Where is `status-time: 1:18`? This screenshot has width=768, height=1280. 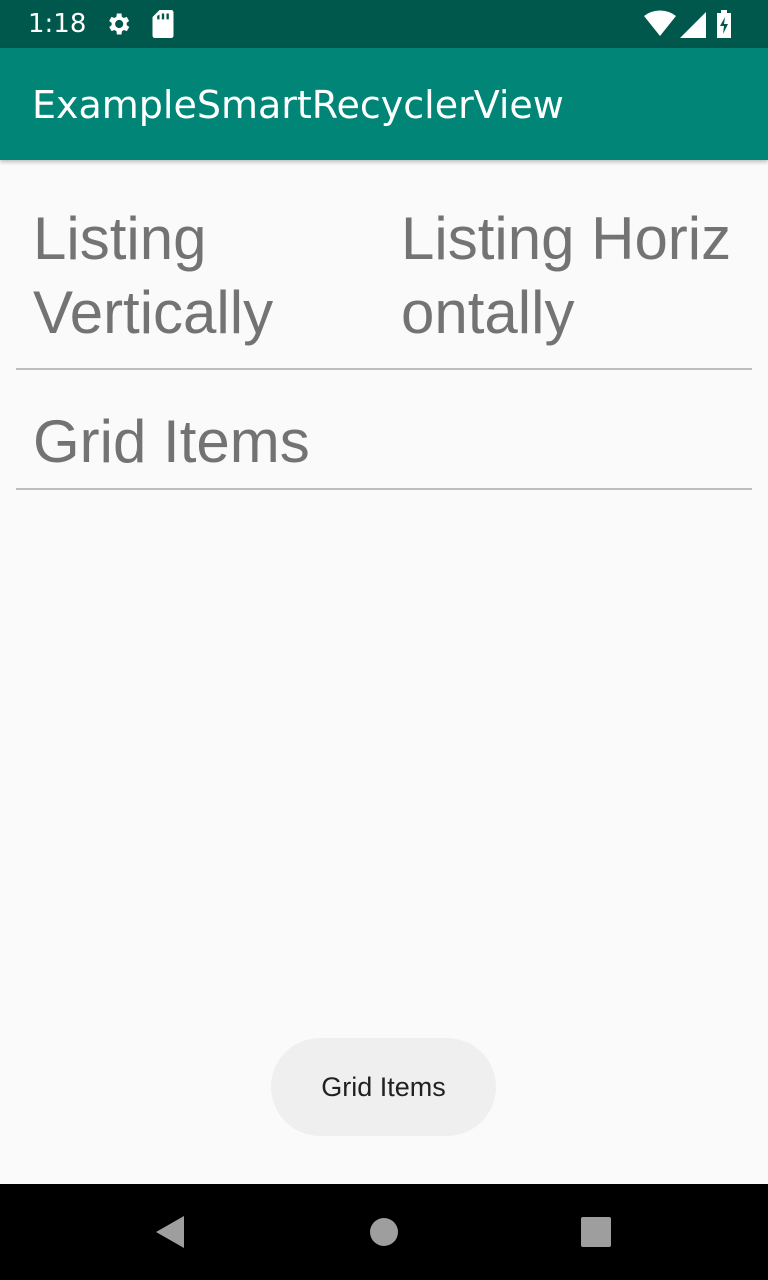
status-time: 1:18 is located at coordinates (57, 24).